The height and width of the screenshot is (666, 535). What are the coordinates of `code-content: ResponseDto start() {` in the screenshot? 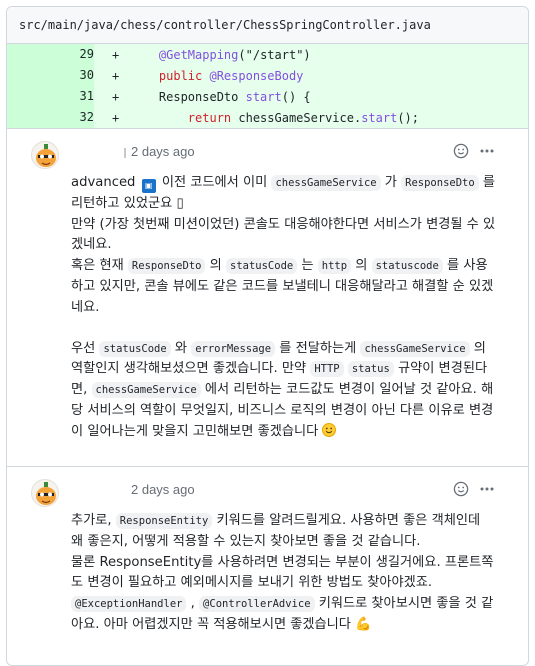 It's located at (220, 97).